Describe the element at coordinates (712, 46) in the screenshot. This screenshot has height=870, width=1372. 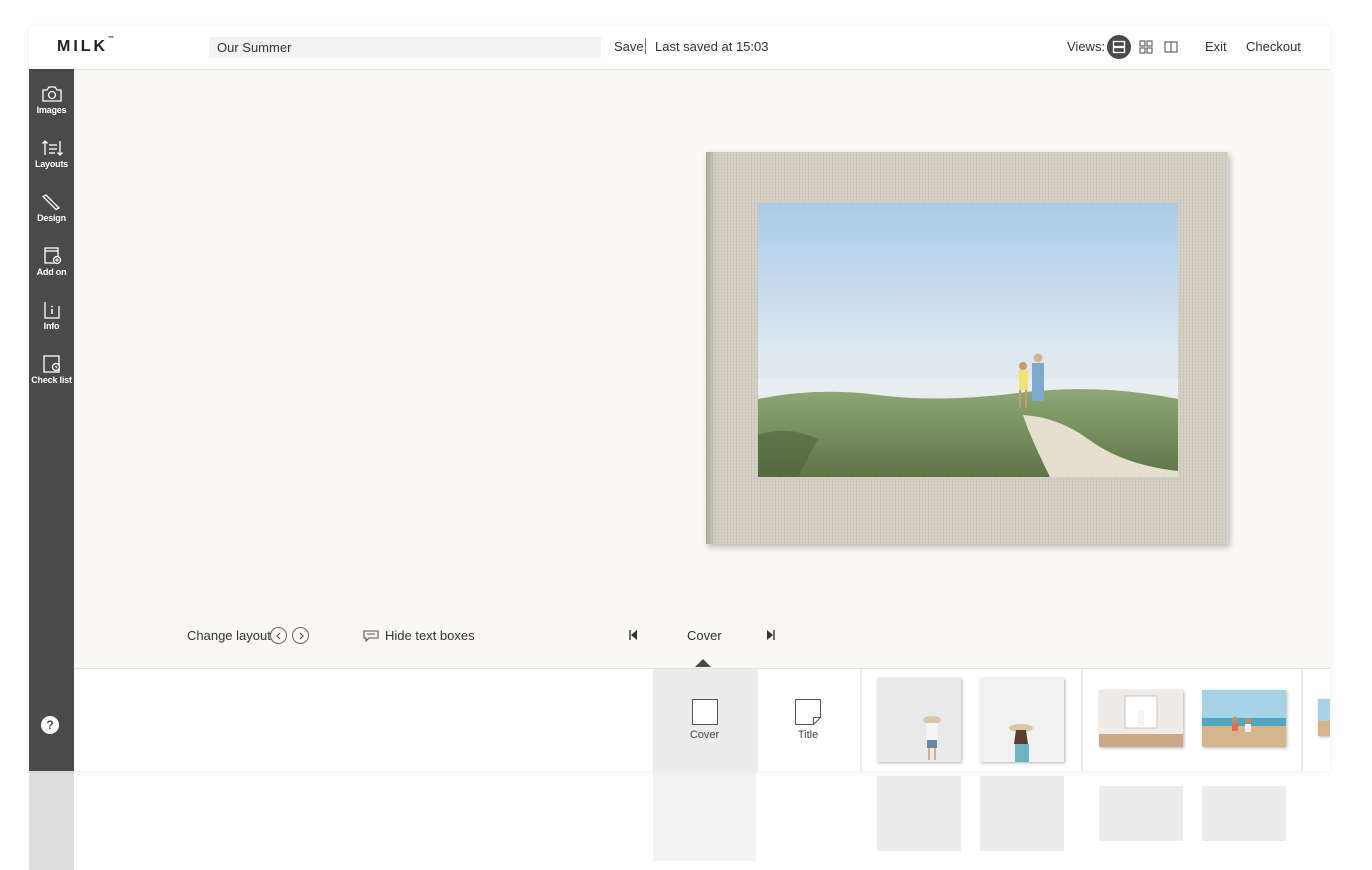
I see `last-saved-status: Last saved at 15:03` at that location.